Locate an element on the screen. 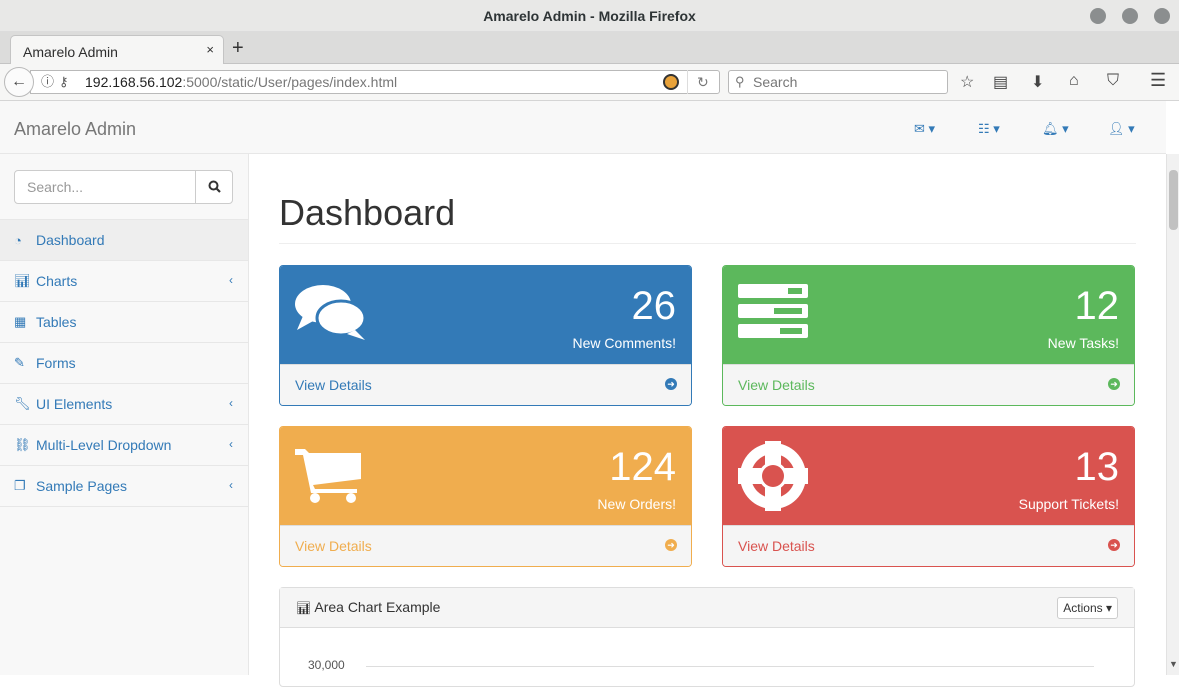  browser-search-input: ⚲ Search is located at coordinates (838, 82).